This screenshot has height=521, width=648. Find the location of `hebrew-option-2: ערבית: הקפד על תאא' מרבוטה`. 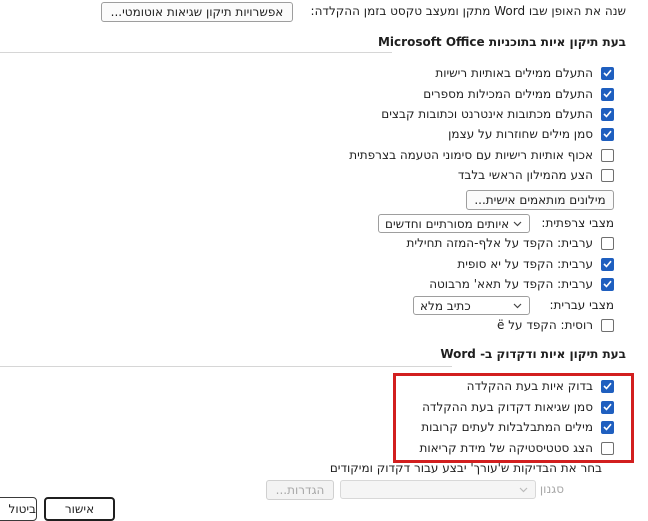

hebrew-option-2: ערבית: הקפד על תאא' מרבוטה is located at coordinates (521, 284).